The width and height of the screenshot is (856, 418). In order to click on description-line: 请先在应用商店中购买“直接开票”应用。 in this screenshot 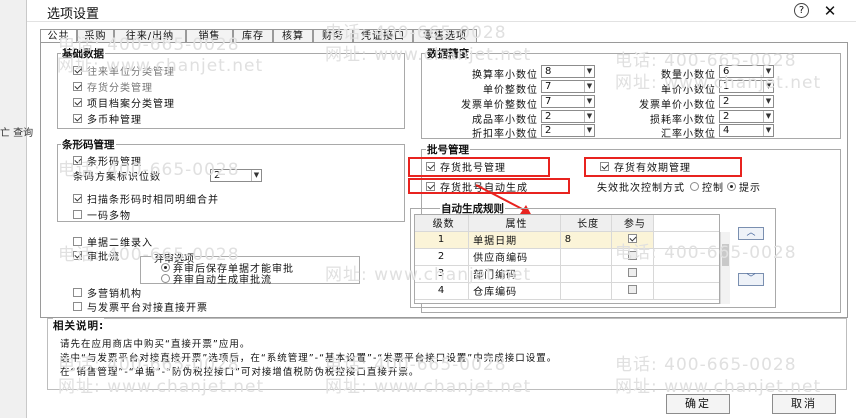, I will do `click(155, 344)`.